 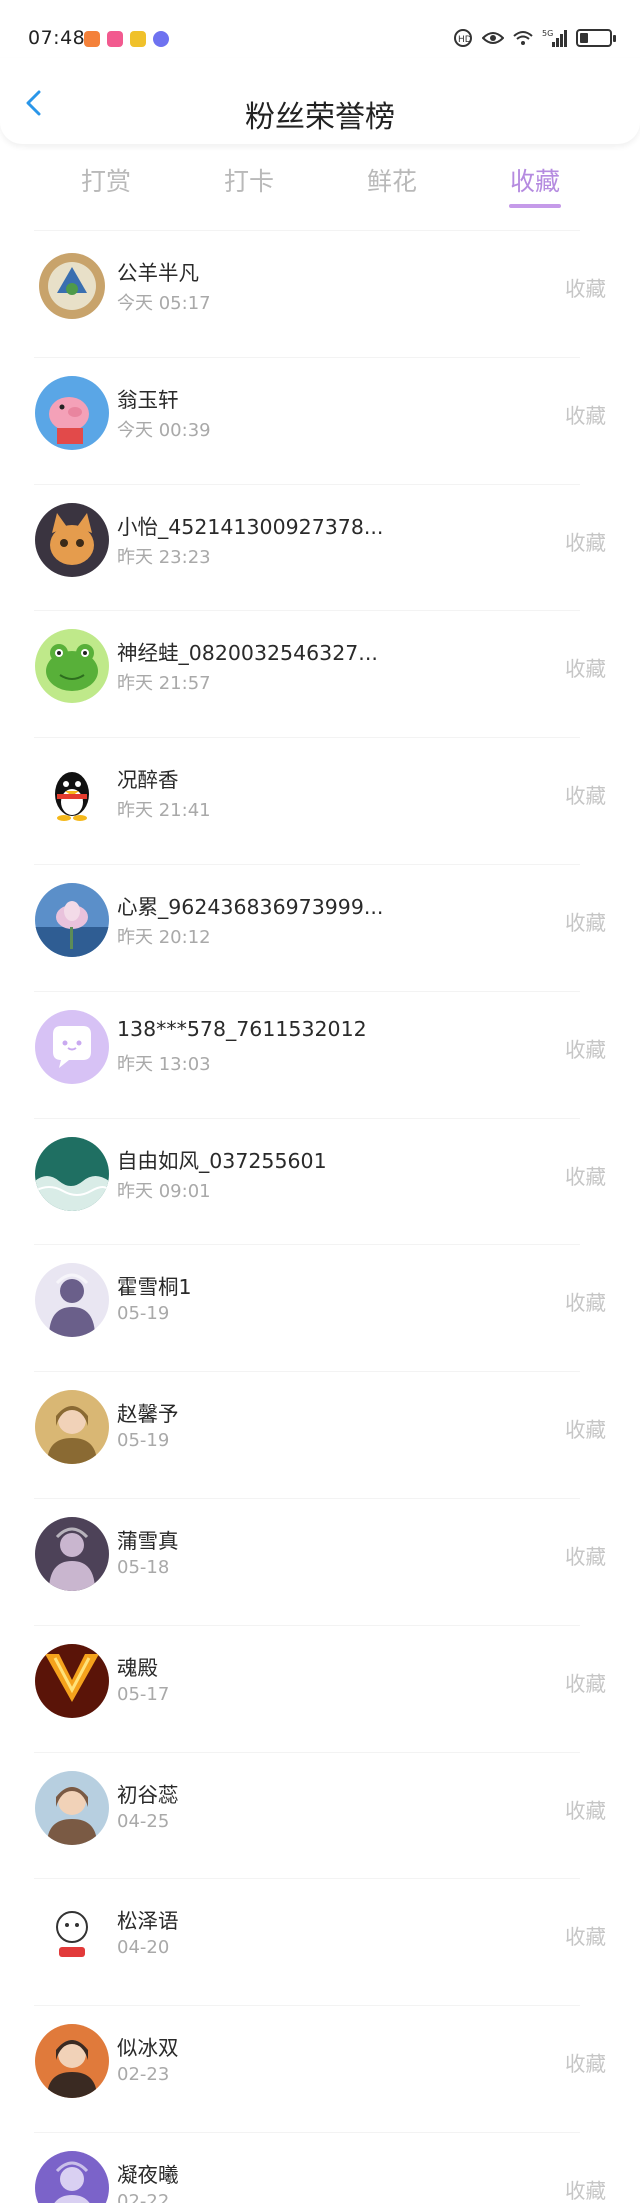 What do you see at coordinates (463, 38) in the screenshot?
I see `hd-call-icon: HD` at bounding box center [463, 38].